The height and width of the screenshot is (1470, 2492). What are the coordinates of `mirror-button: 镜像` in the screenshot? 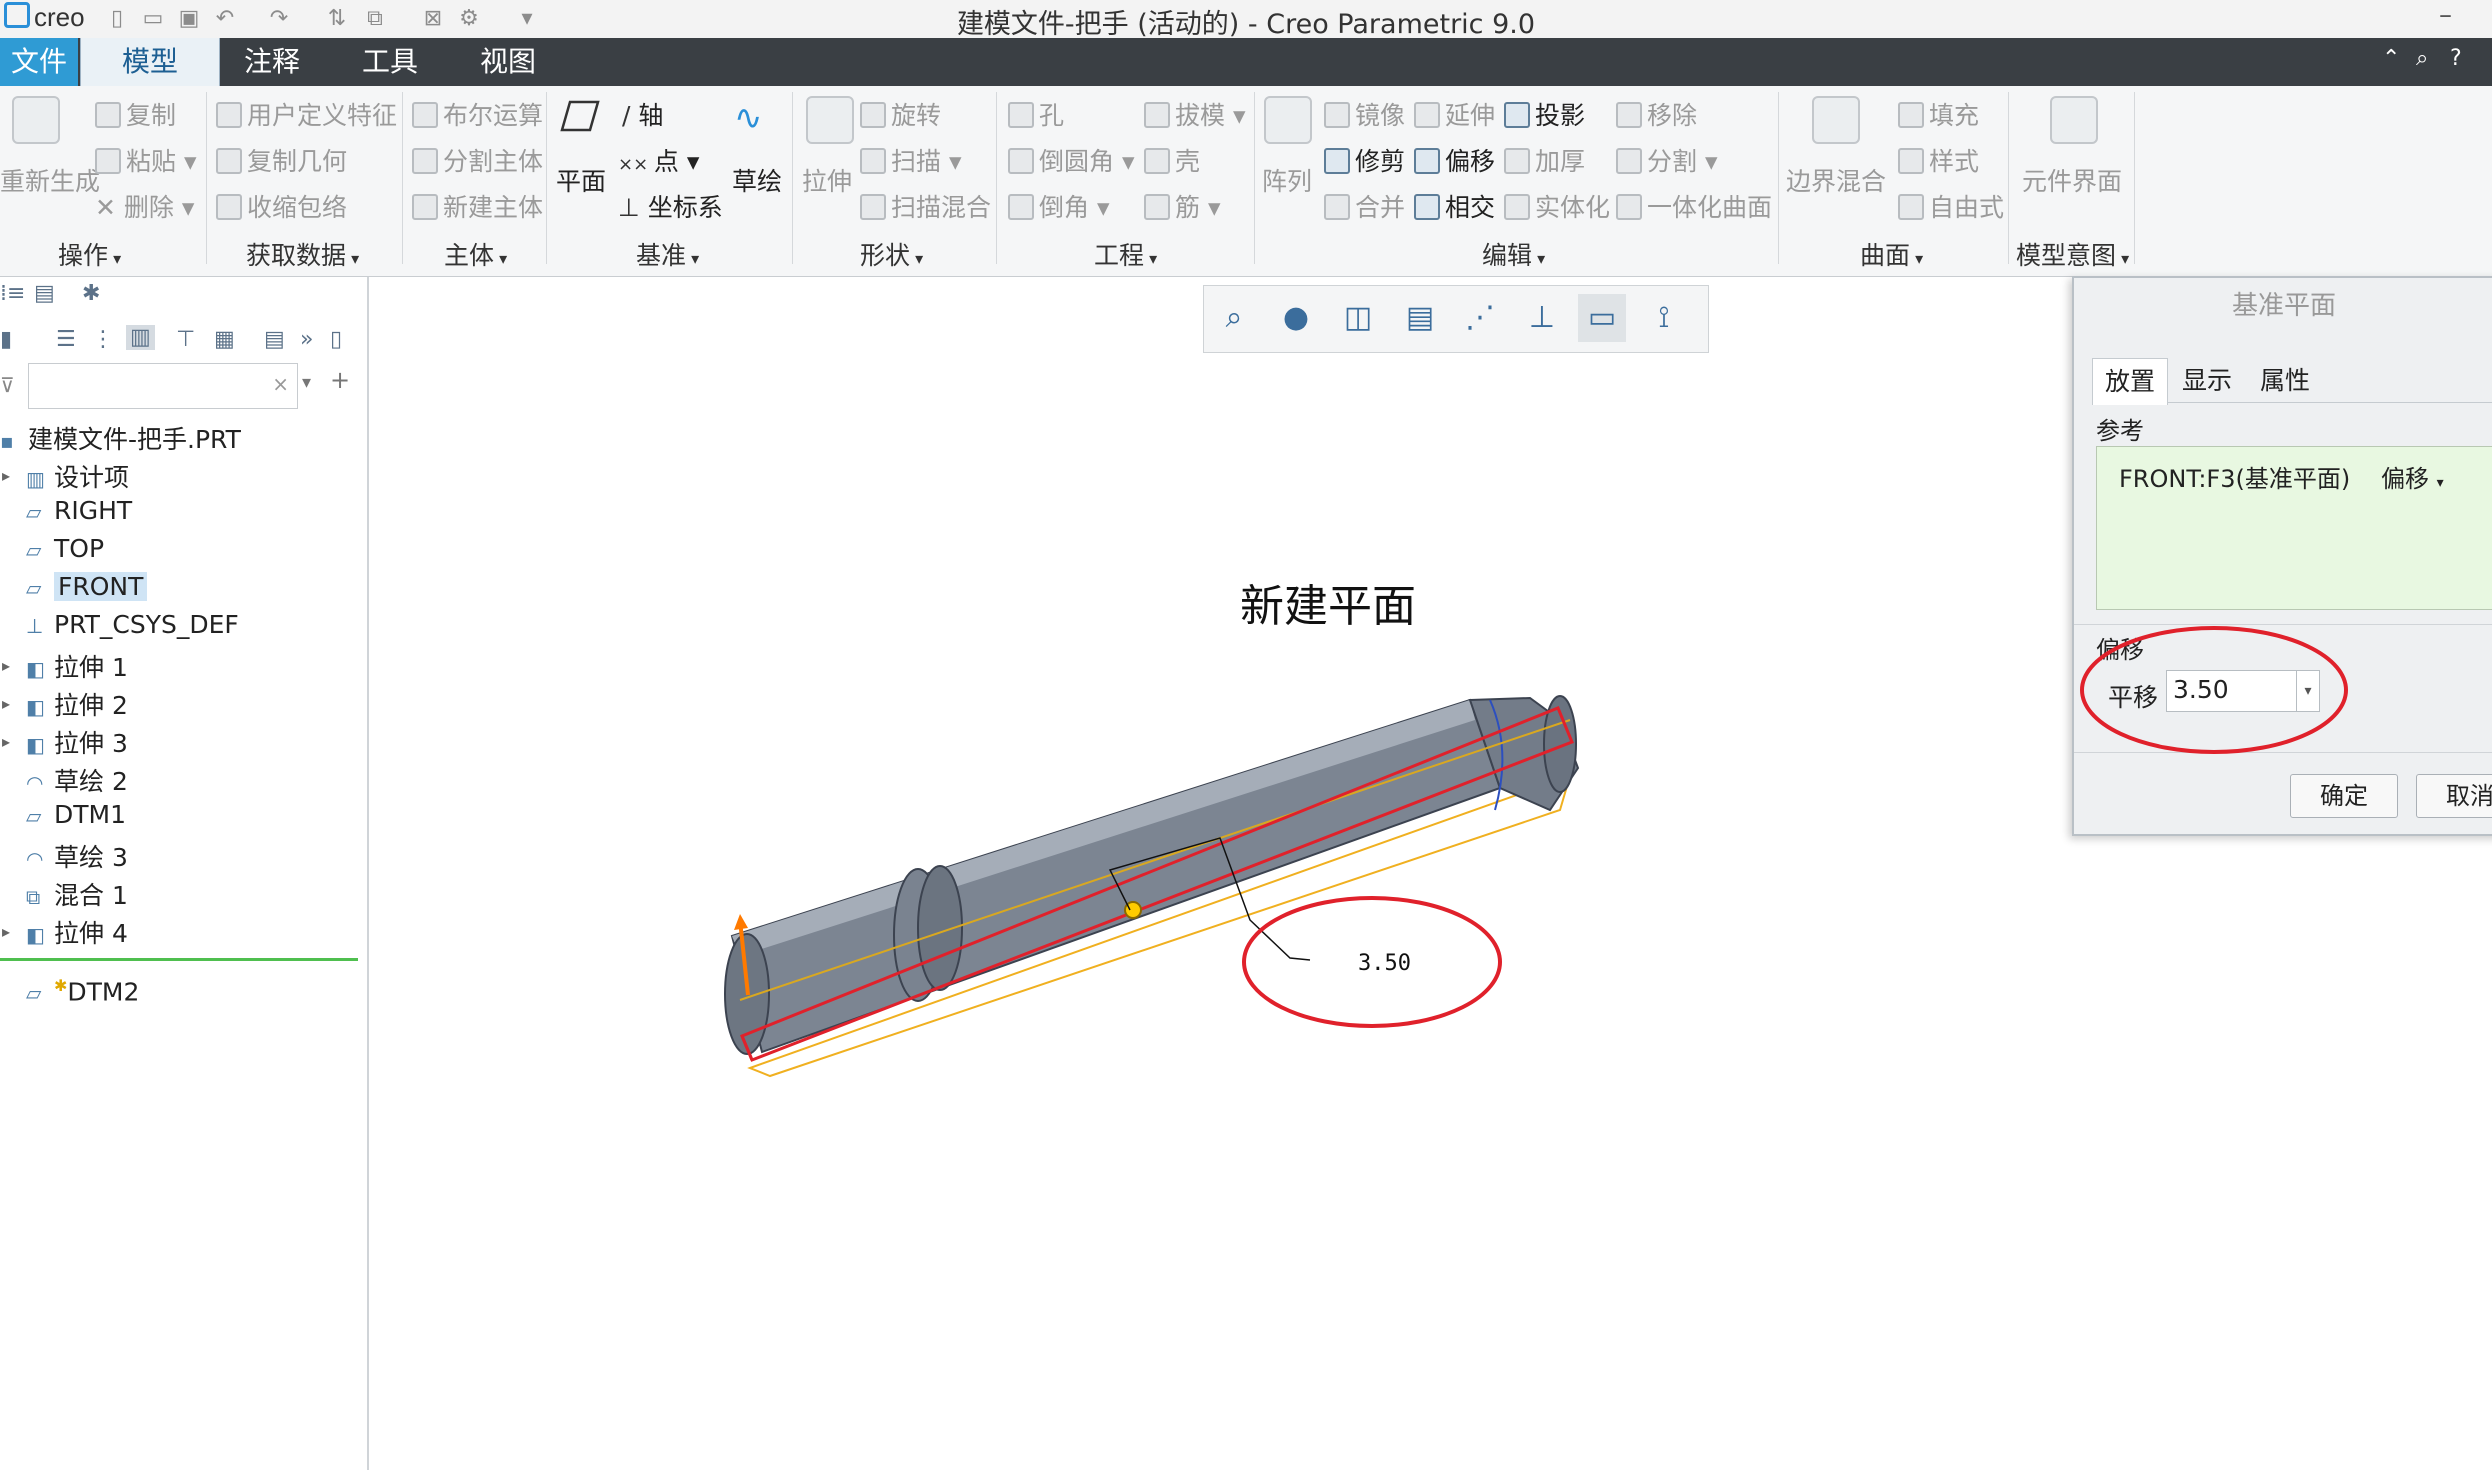 It's located at (1364, 114).